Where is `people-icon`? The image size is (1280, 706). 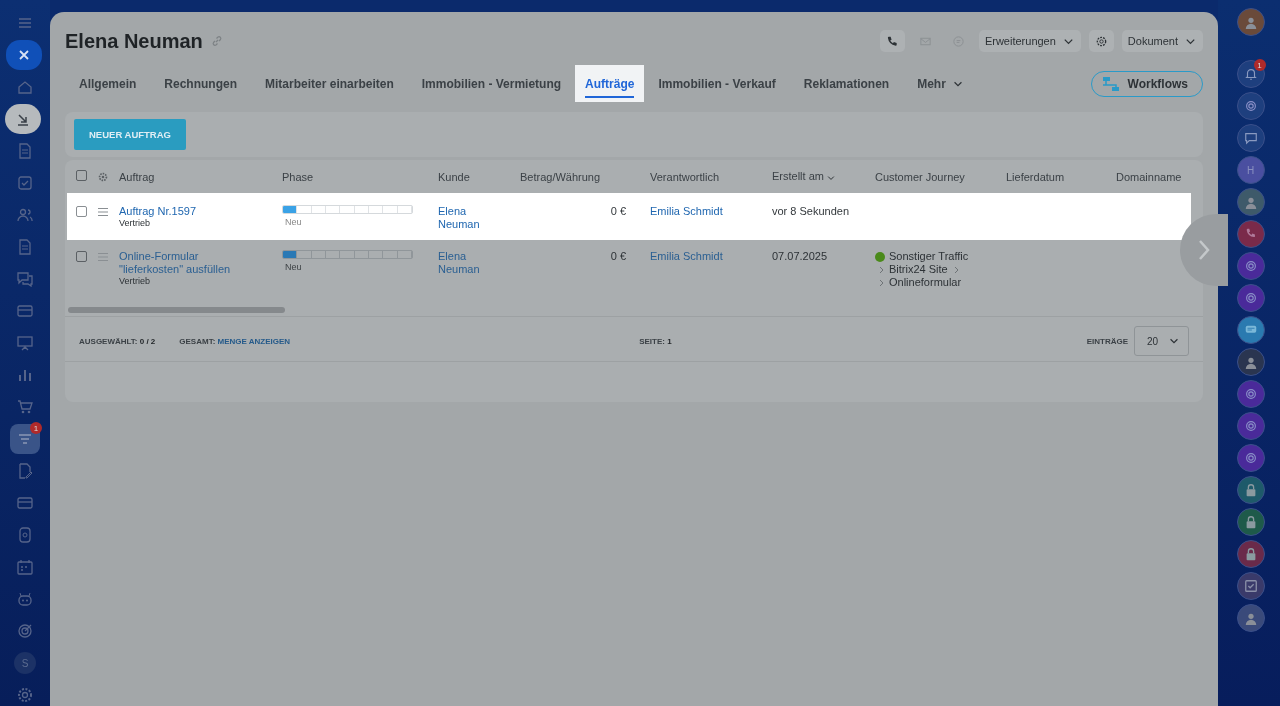 people-icon is located at coordinates (25, 215).